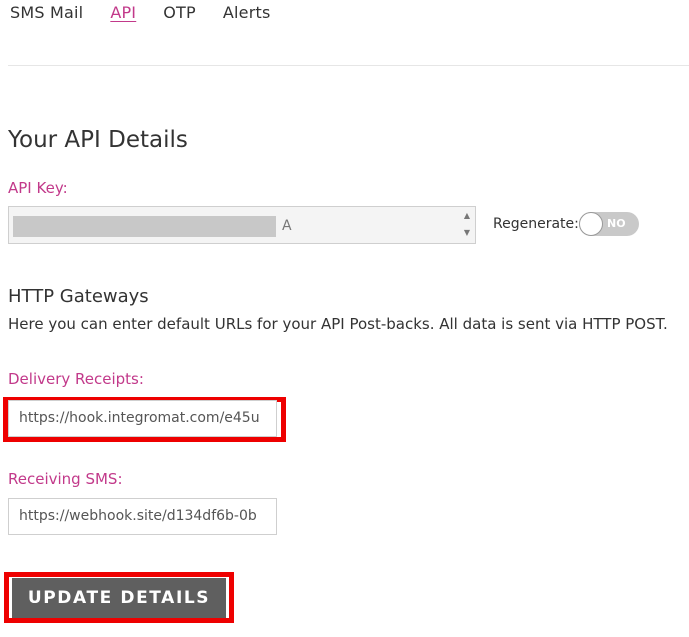 Image resolution: width=689 pixels, height=637 pixels. What do you see at coordinates (536, 224) in the screenshot?
I see `regenerate-label: Regenerate:` at bounding box center [536, 224].